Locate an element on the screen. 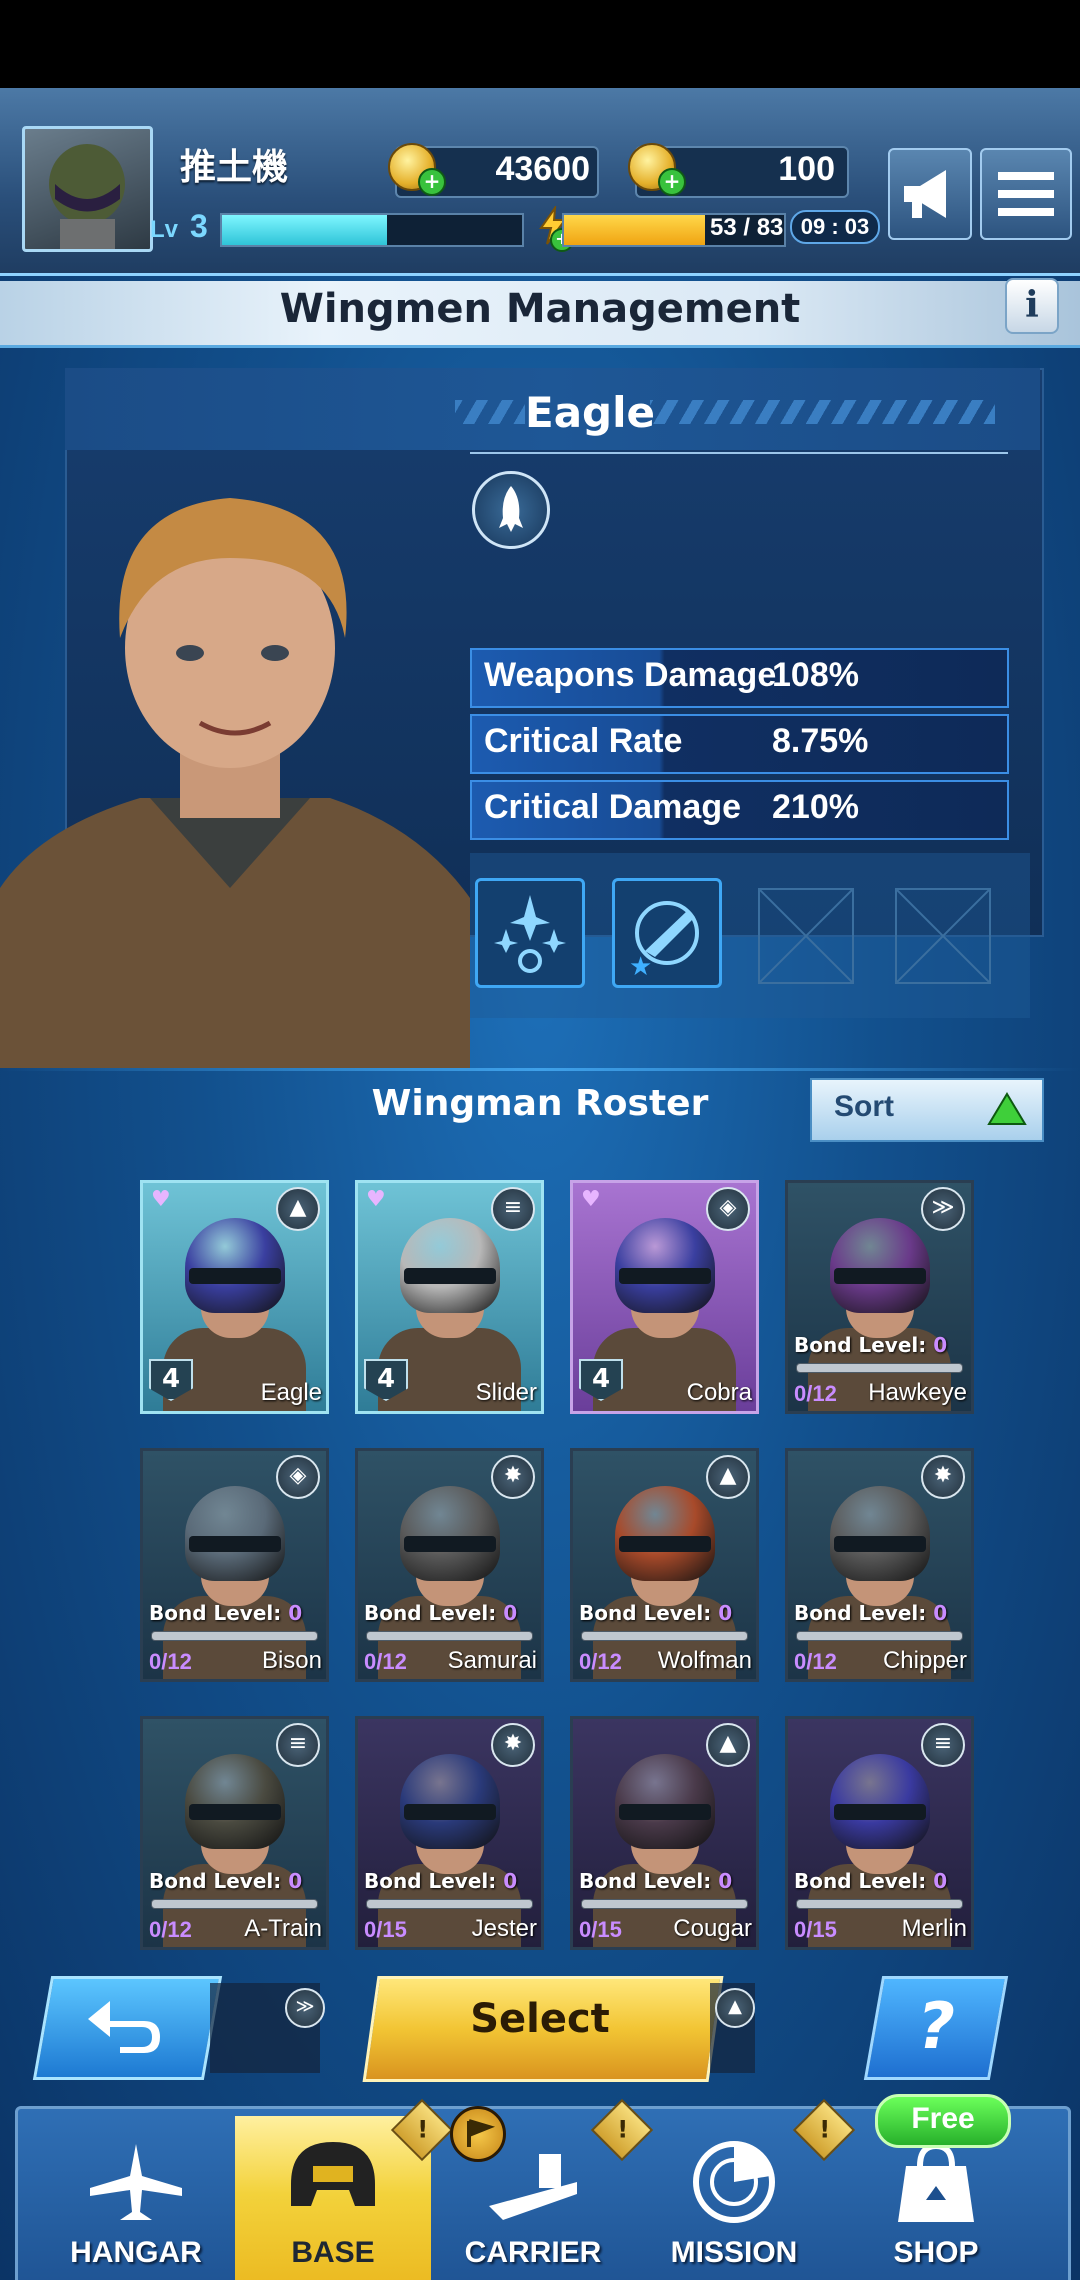 The image size is (1080, 2280). roster-card: ✸ Bond Level: 0 0/15 Jester is located at coordinates (449, 1833).